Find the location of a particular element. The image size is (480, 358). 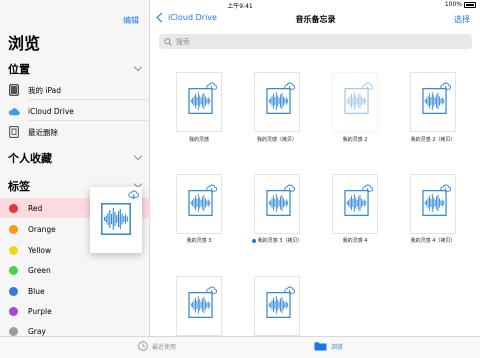

file-name: 我的灵感 2 is located at coordinates (355, 139).